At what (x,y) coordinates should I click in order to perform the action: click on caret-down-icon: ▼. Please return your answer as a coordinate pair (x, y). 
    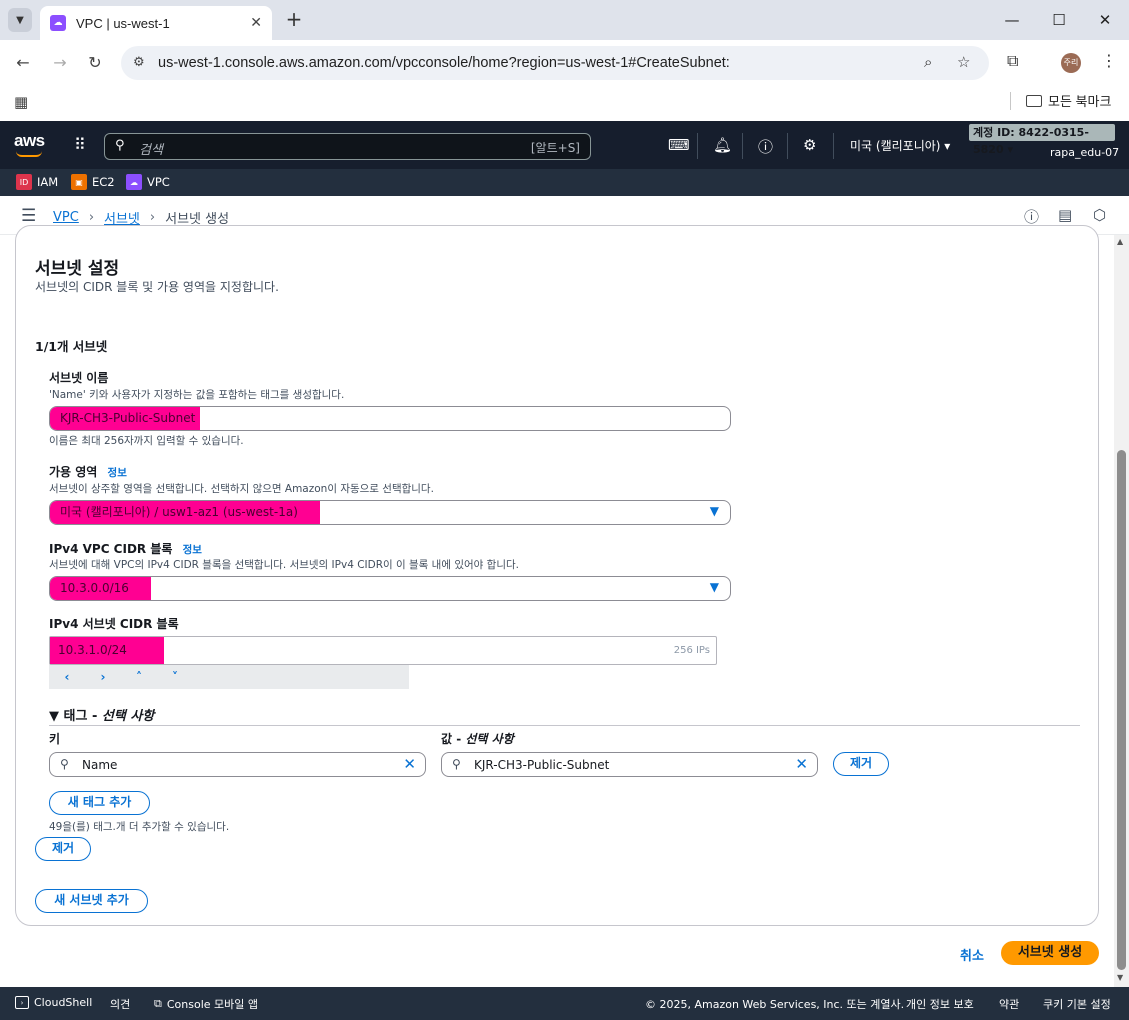
    Looking at the image, I should click on (714, 511).